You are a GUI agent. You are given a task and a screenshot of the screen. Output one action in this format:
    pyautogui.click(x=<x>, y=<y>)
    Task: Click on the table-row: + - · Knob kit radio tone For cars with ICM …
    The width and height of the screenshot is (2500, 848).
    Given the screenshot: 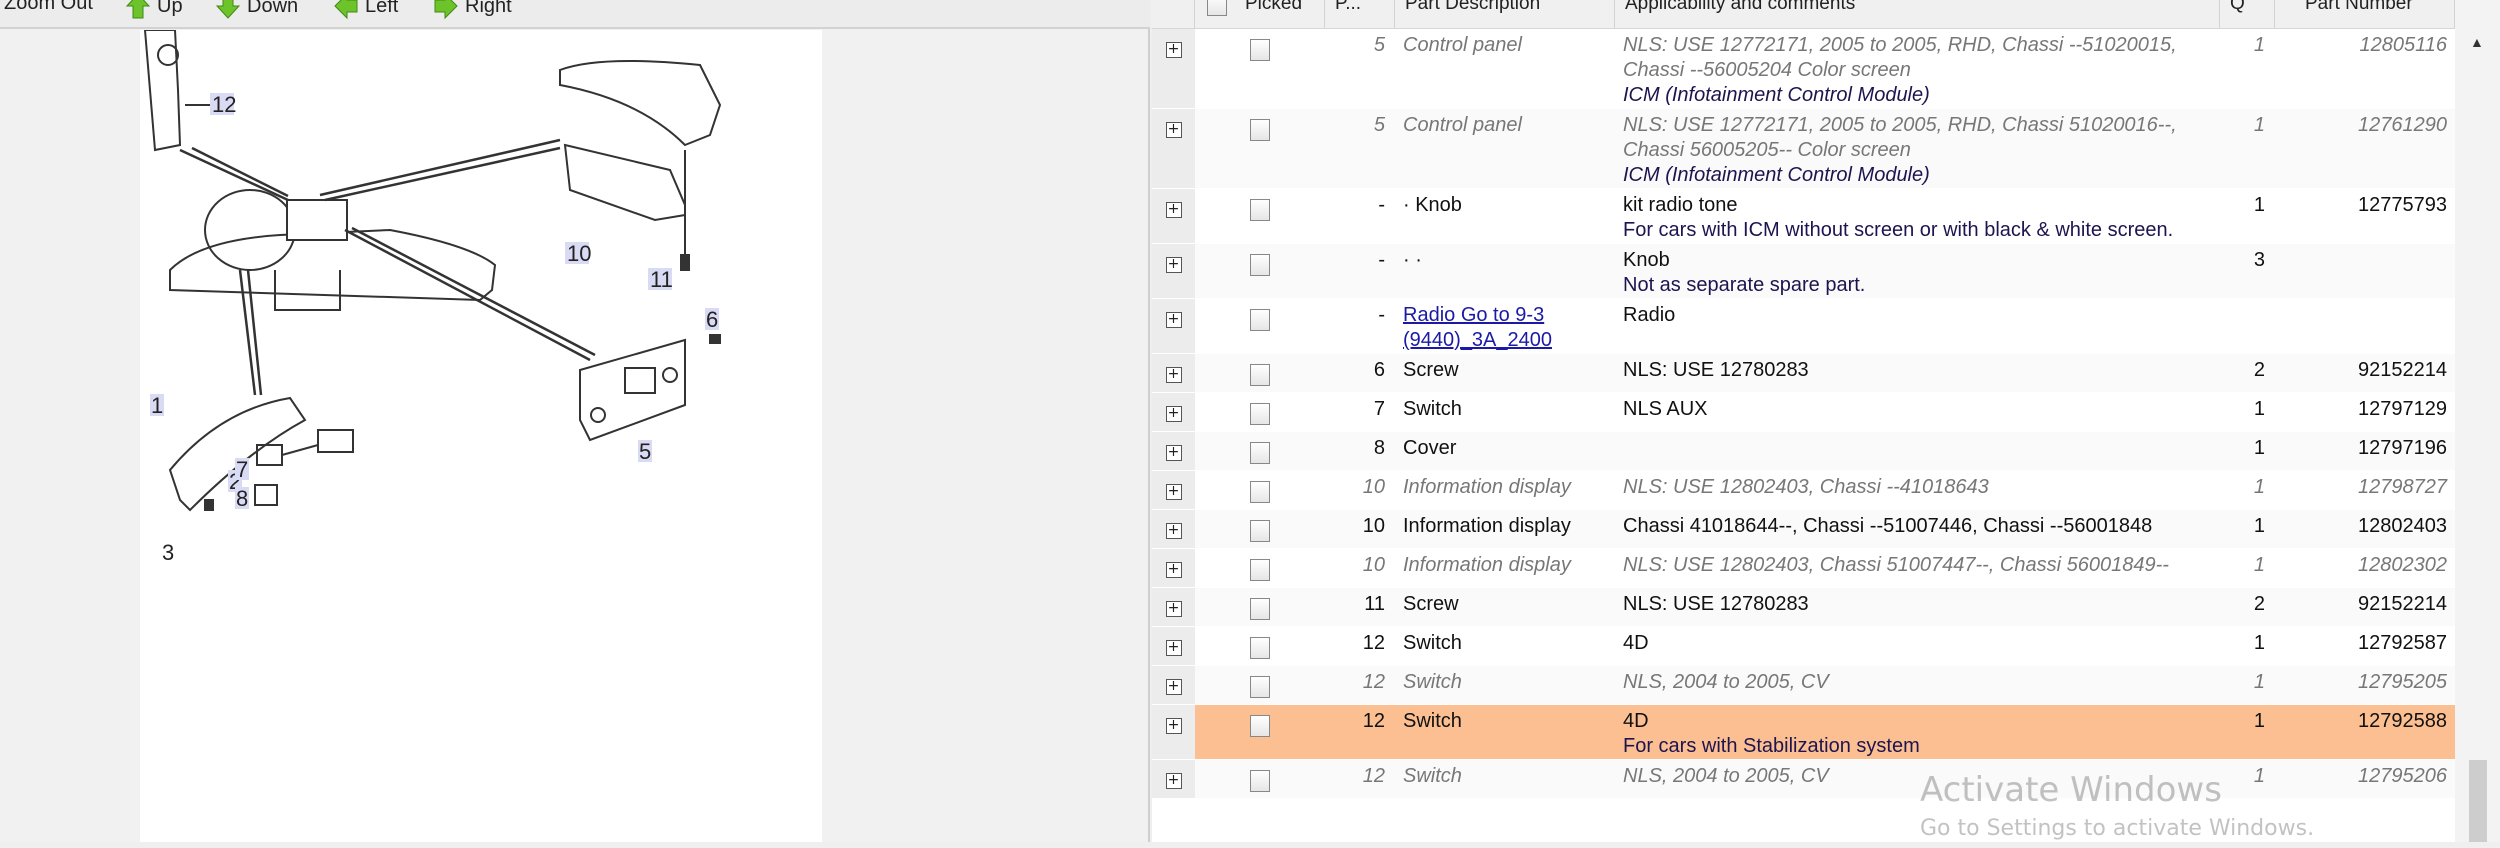 What is the action you would take?
    pyautogui.click(x=1803, y=216)
    